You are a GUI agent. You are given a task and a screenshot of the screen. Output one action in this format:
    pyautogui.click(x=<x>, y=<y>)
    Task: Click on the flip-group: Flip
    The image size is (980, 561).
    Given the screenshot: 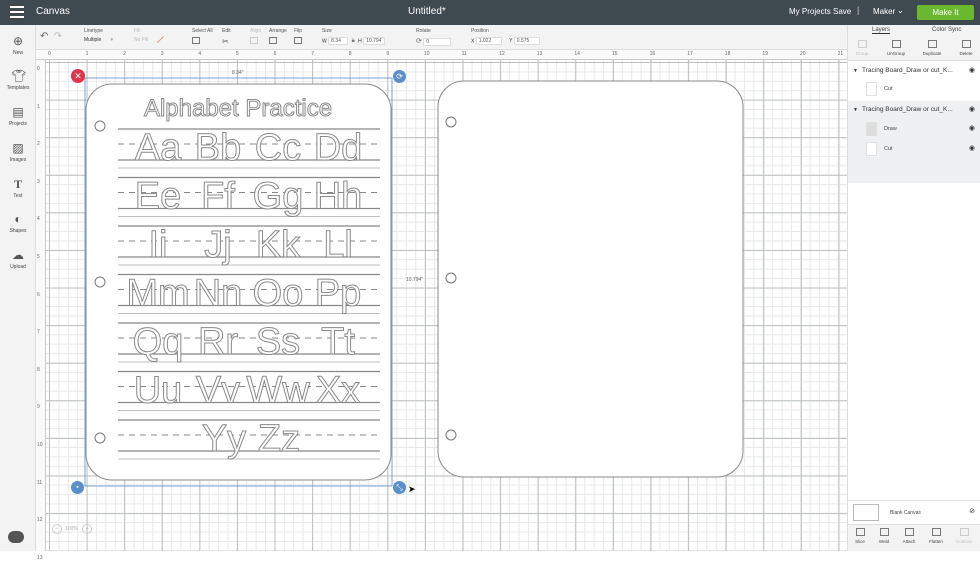 What is the action you would take?
    pyautogui.click(x=298, y=36)
    